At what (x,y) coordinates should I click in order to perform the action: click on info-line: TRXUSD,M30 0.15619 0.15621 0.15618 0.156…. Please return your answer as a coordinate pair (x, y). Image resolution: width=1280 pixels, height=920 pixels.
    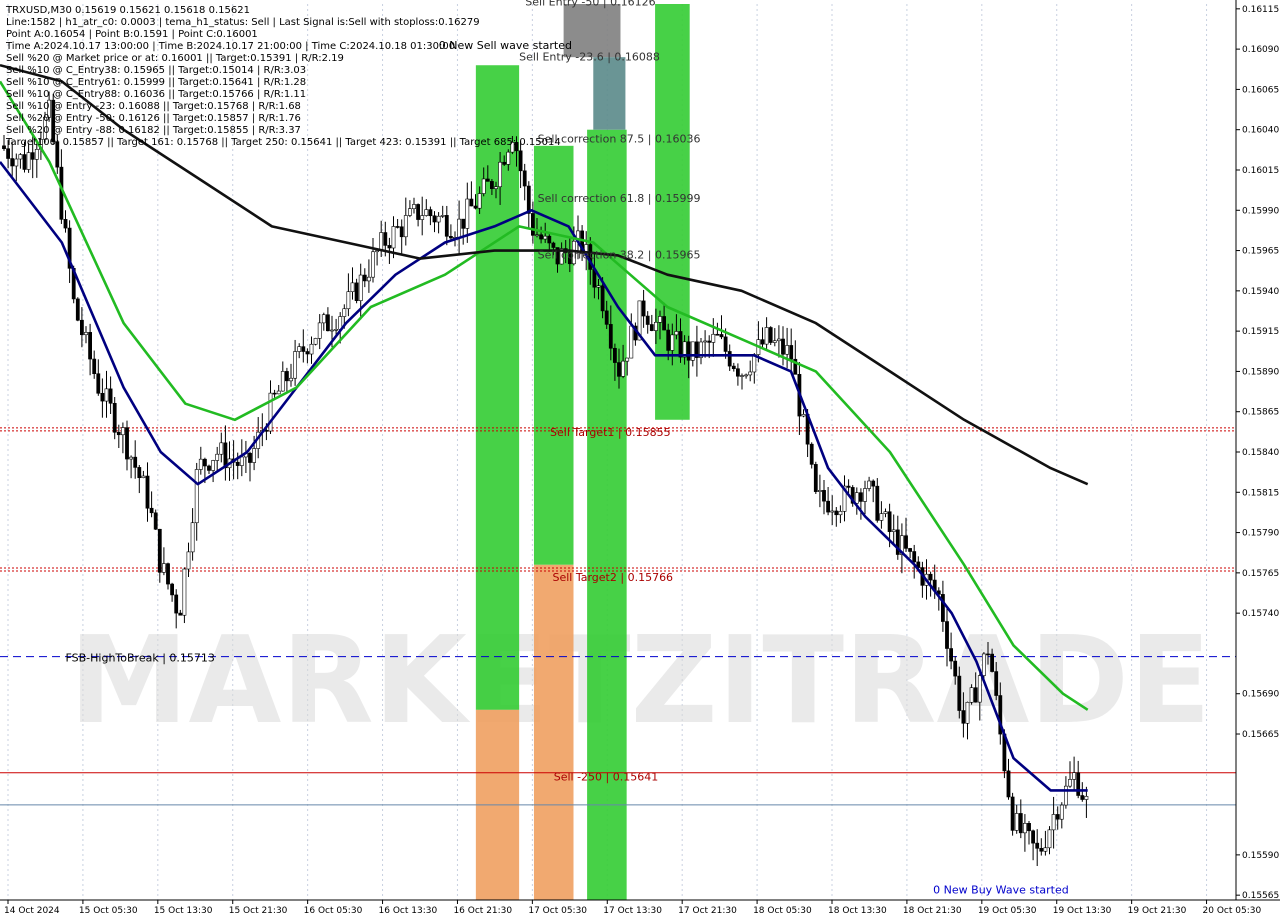
    Looking at the image, I should click on (127, 10).